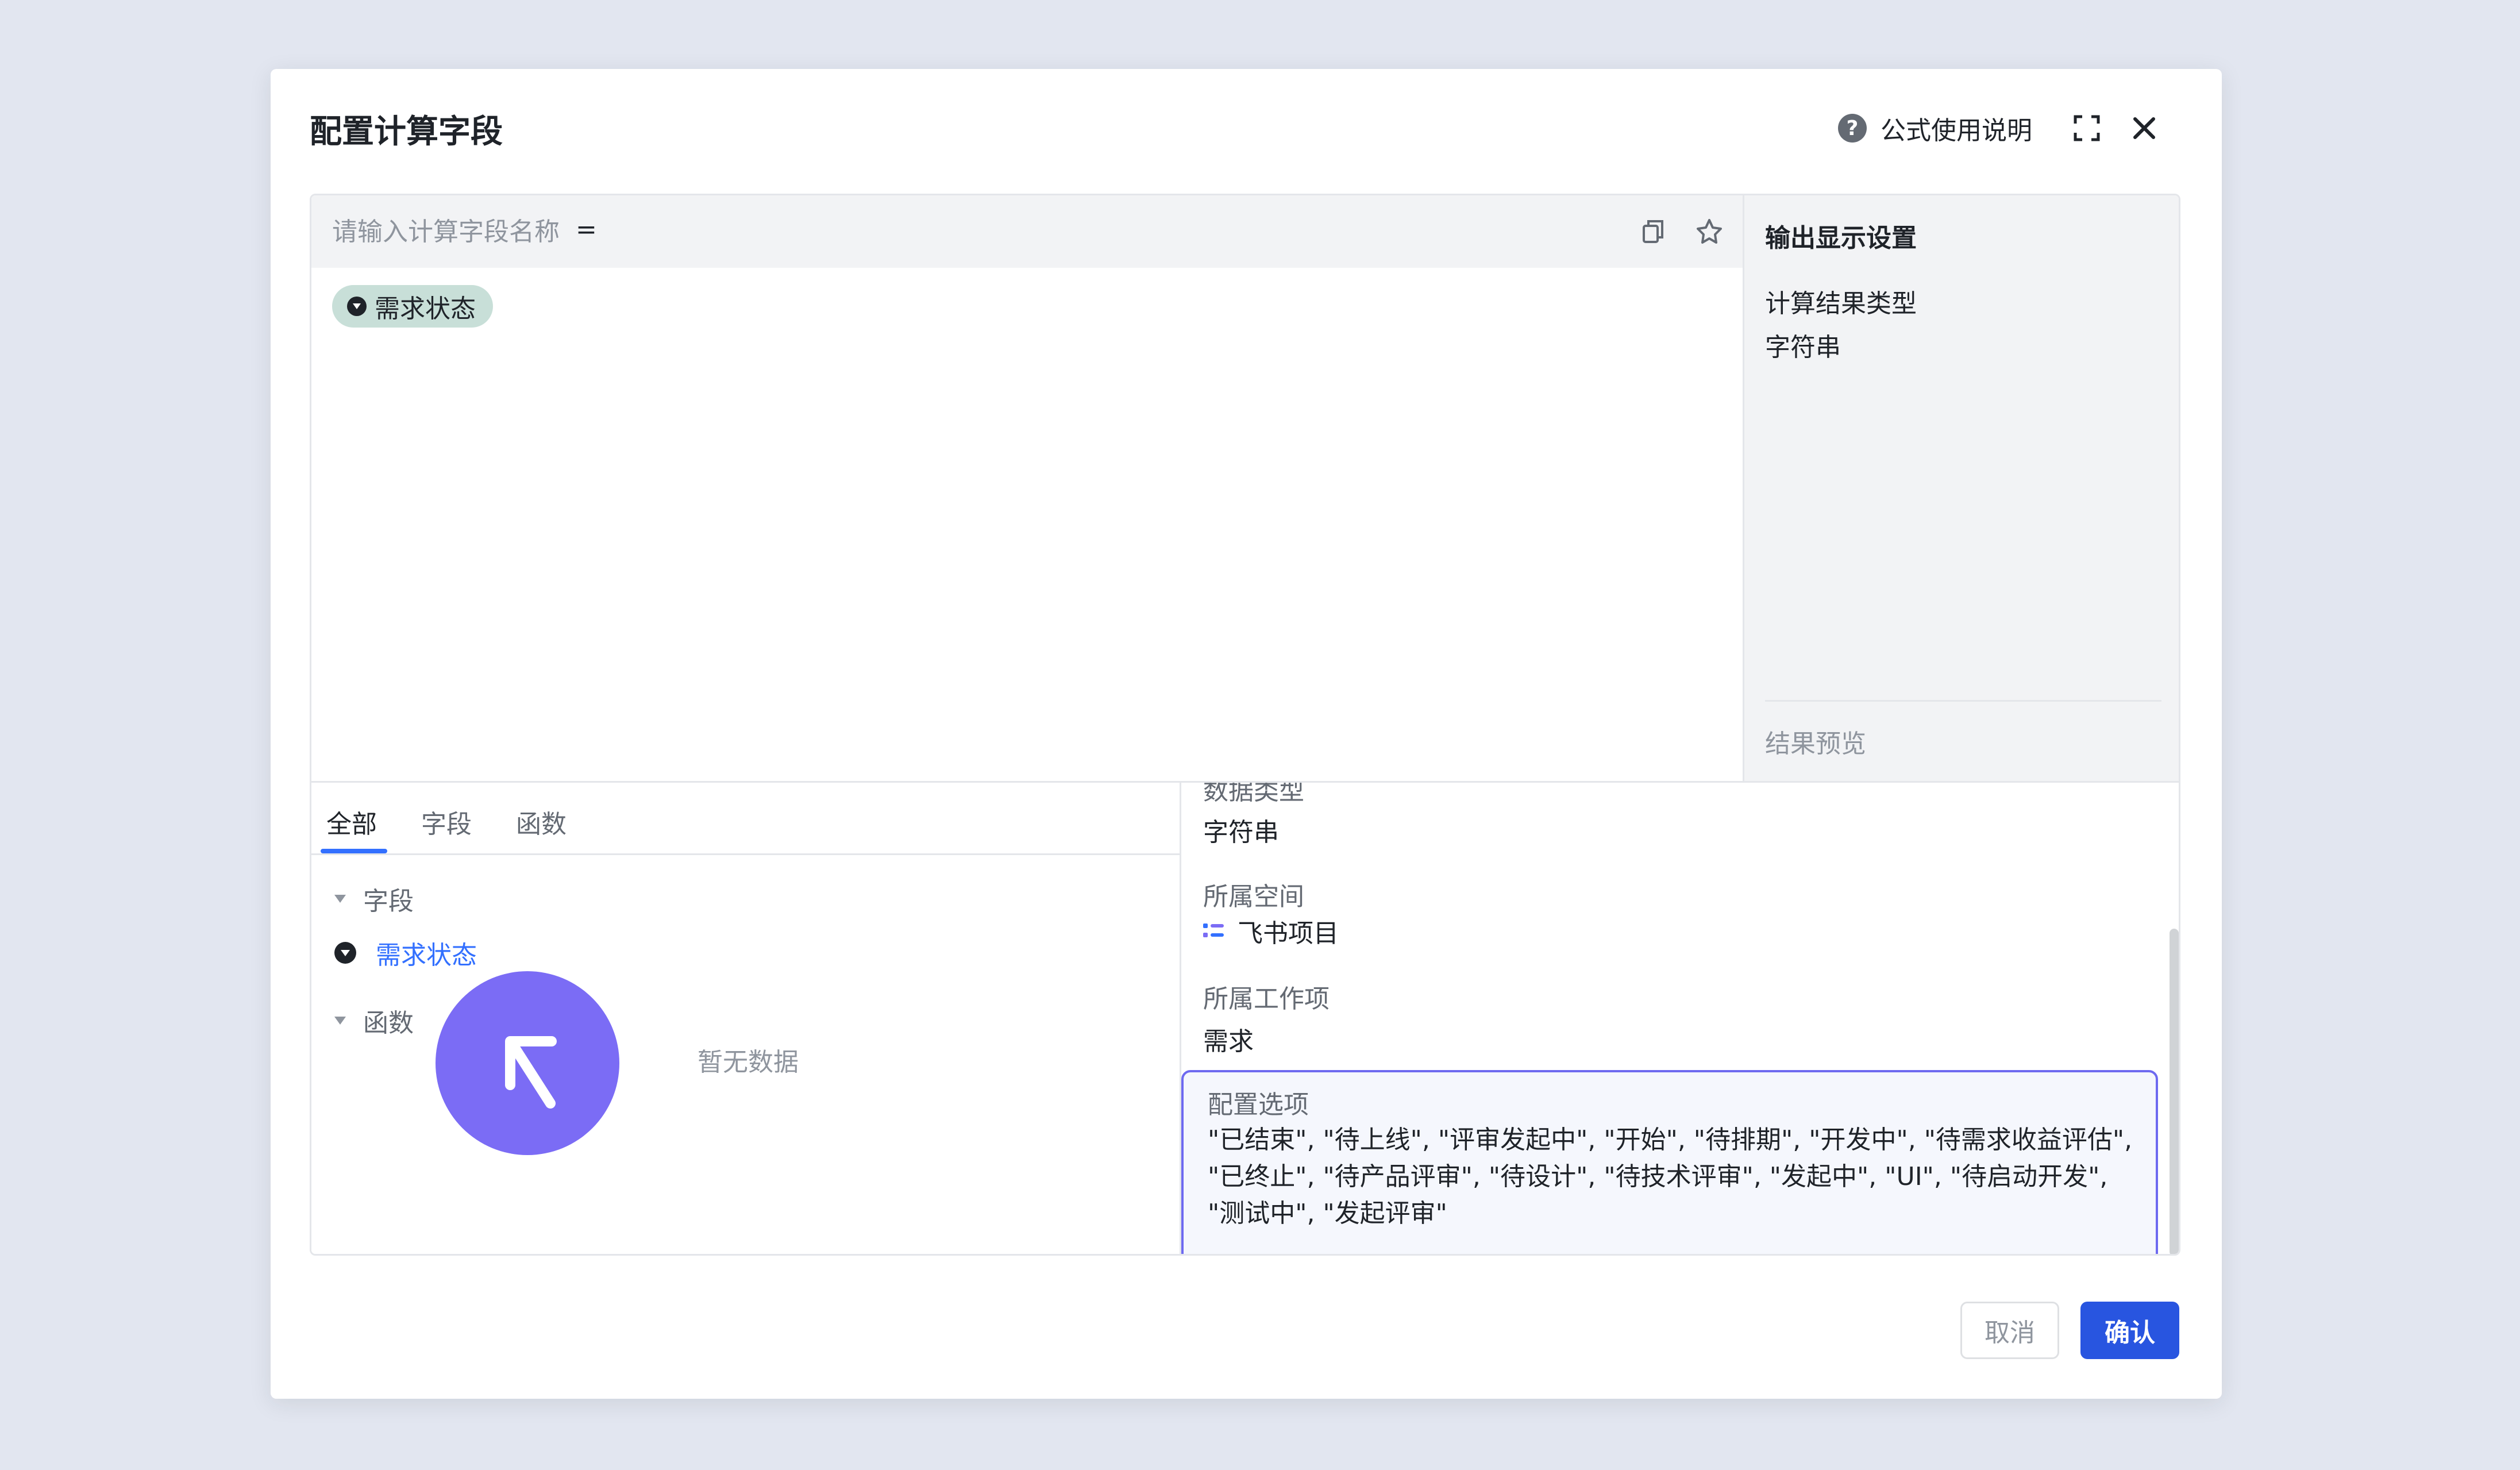 This screenshot has height=1470, width=2520. Describe the element at coordinates (541, 821) in the screenshot. I see `tab-functions: 函数` at that location.